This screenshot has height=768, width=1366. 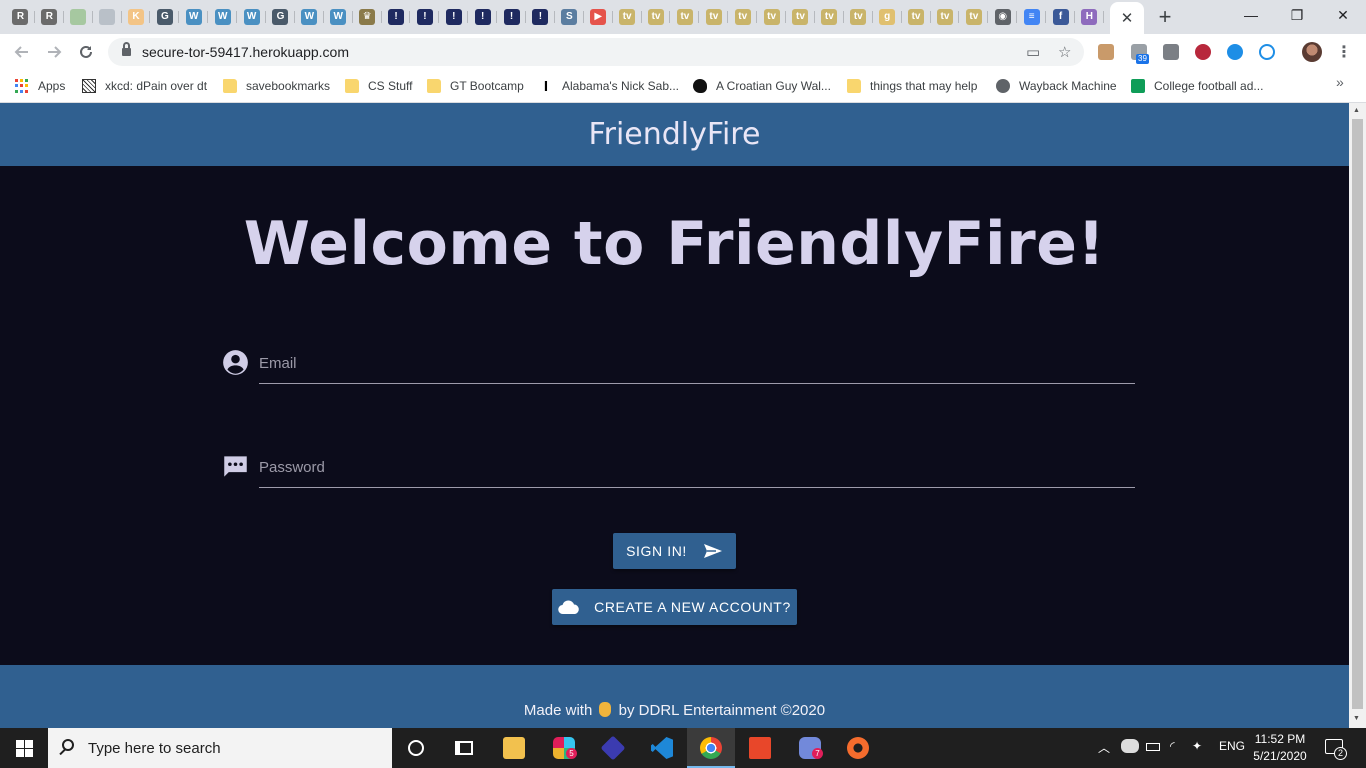 I want to click on back-button, so click(x=22, y=52).